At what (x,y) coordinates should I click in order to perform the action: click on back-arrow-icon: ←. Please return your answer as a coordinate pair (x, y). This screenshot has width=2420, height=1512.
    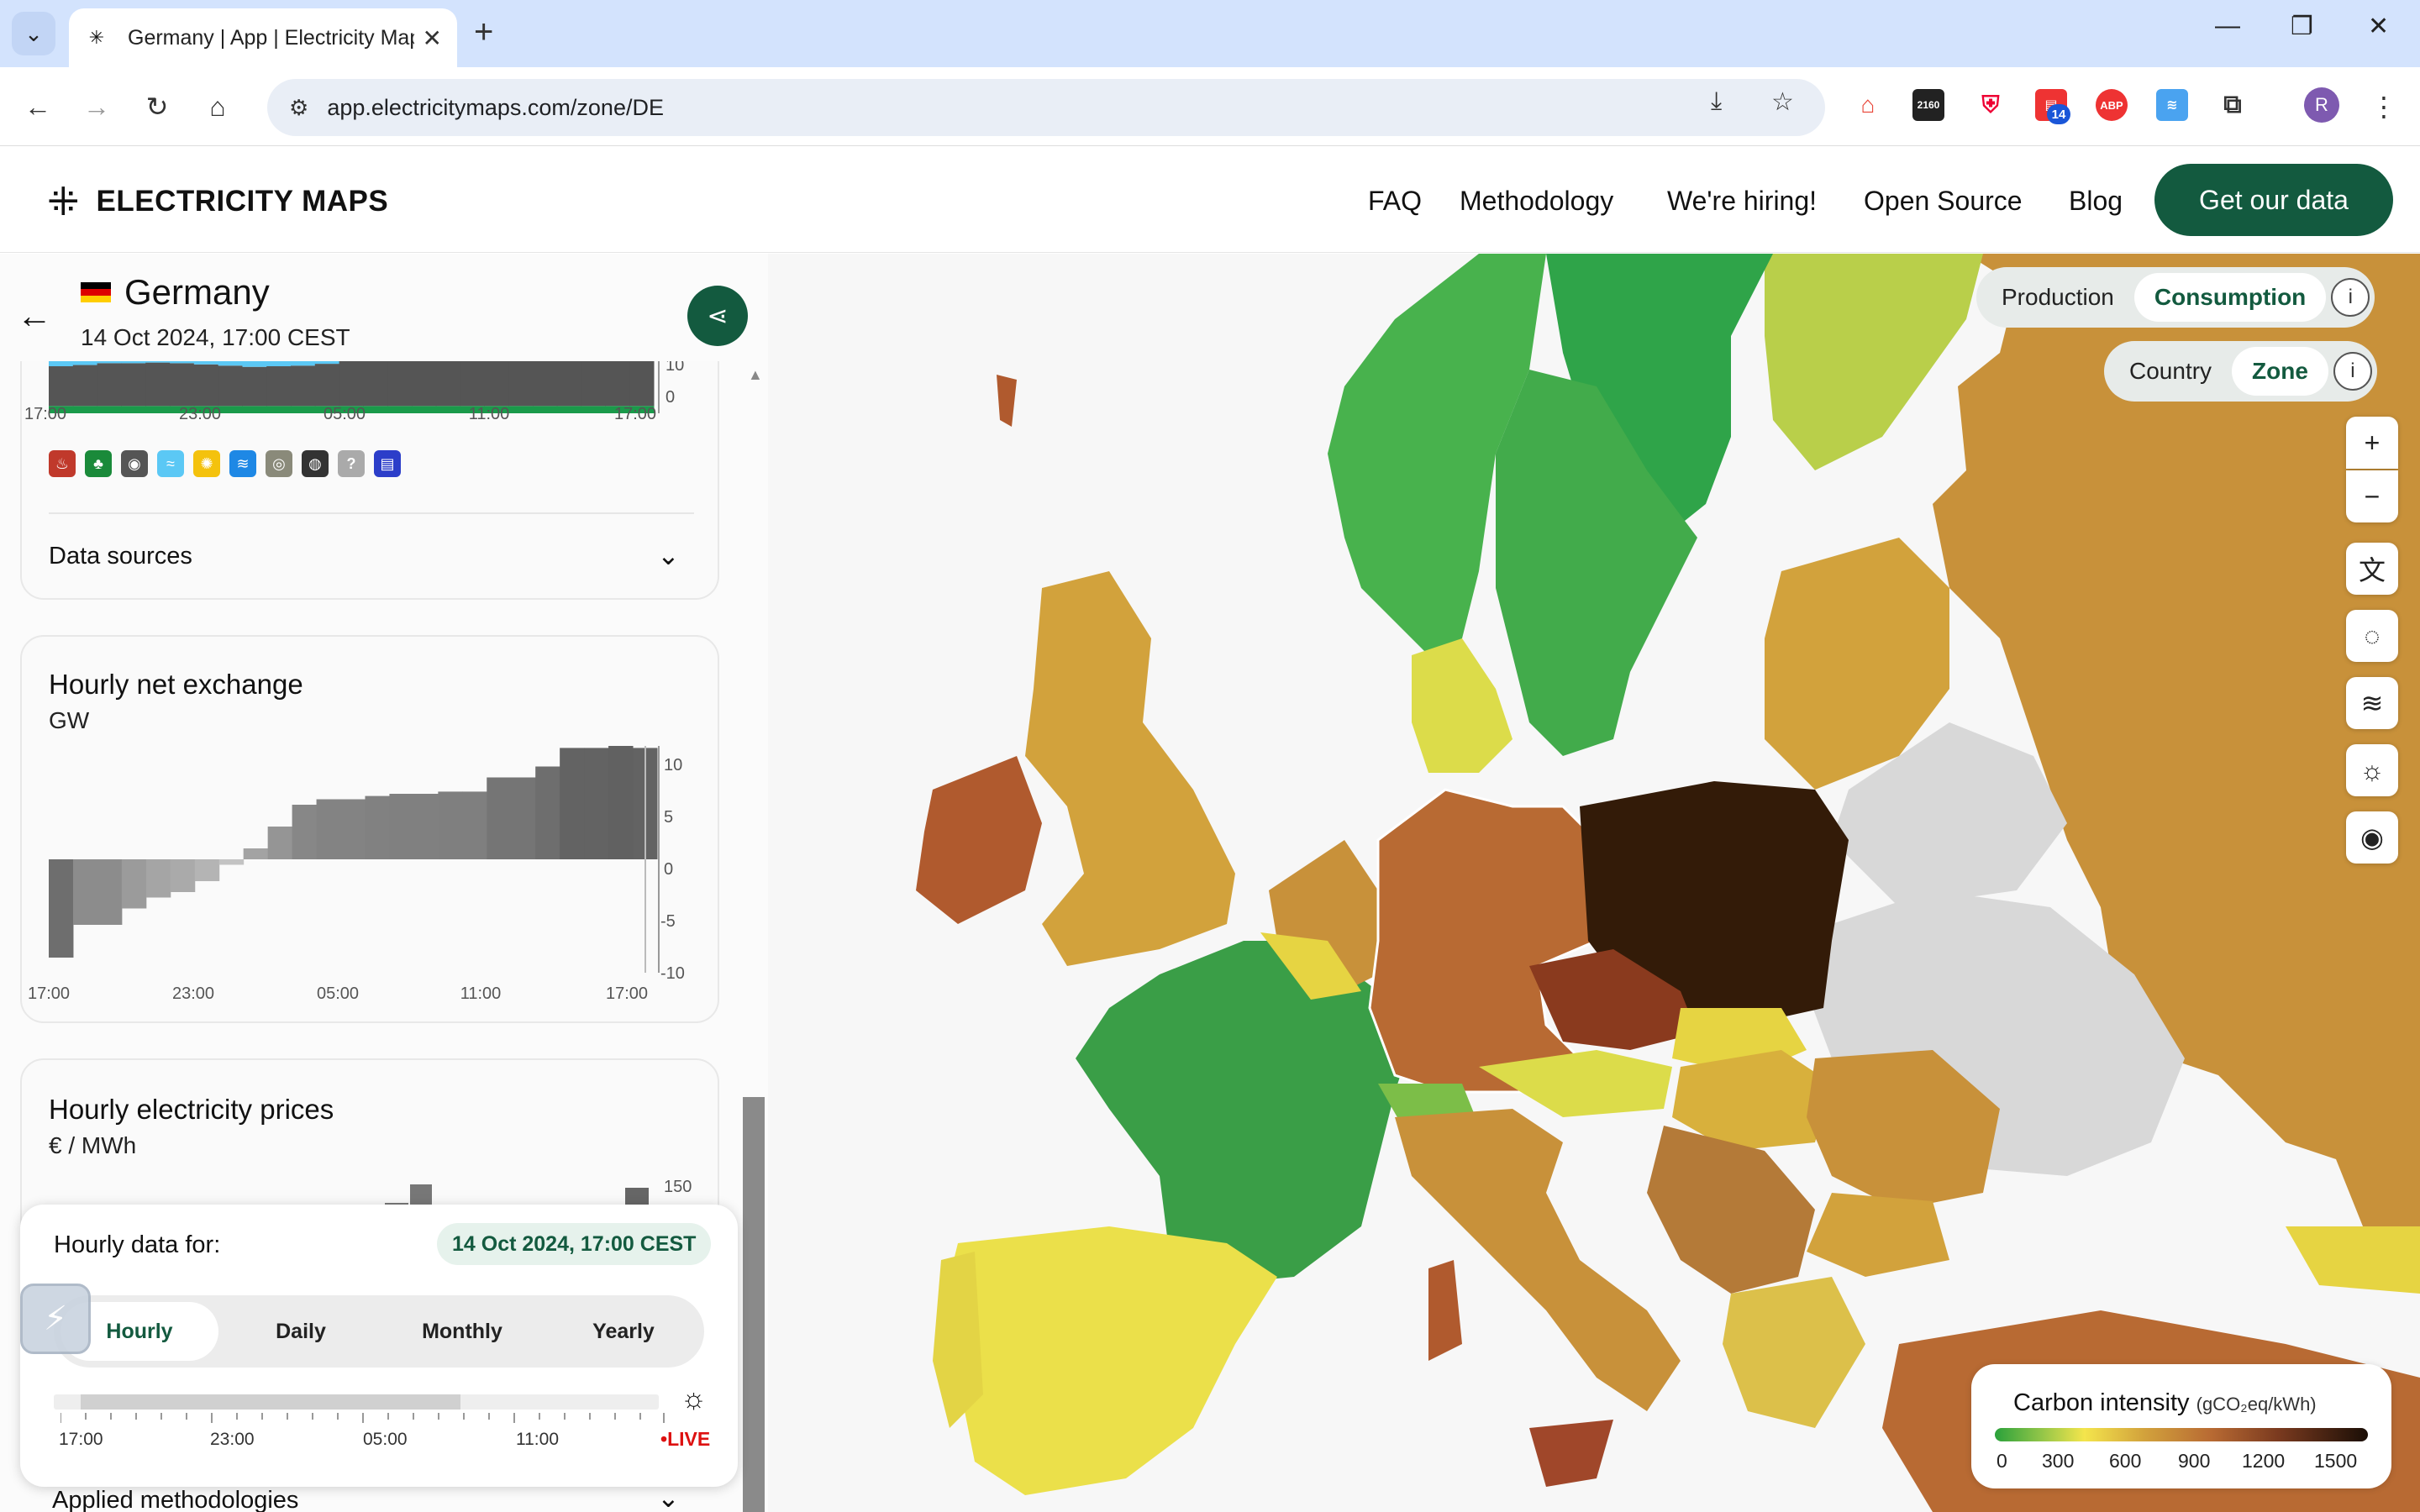
    Looking at the image, I should click on (34, 316).